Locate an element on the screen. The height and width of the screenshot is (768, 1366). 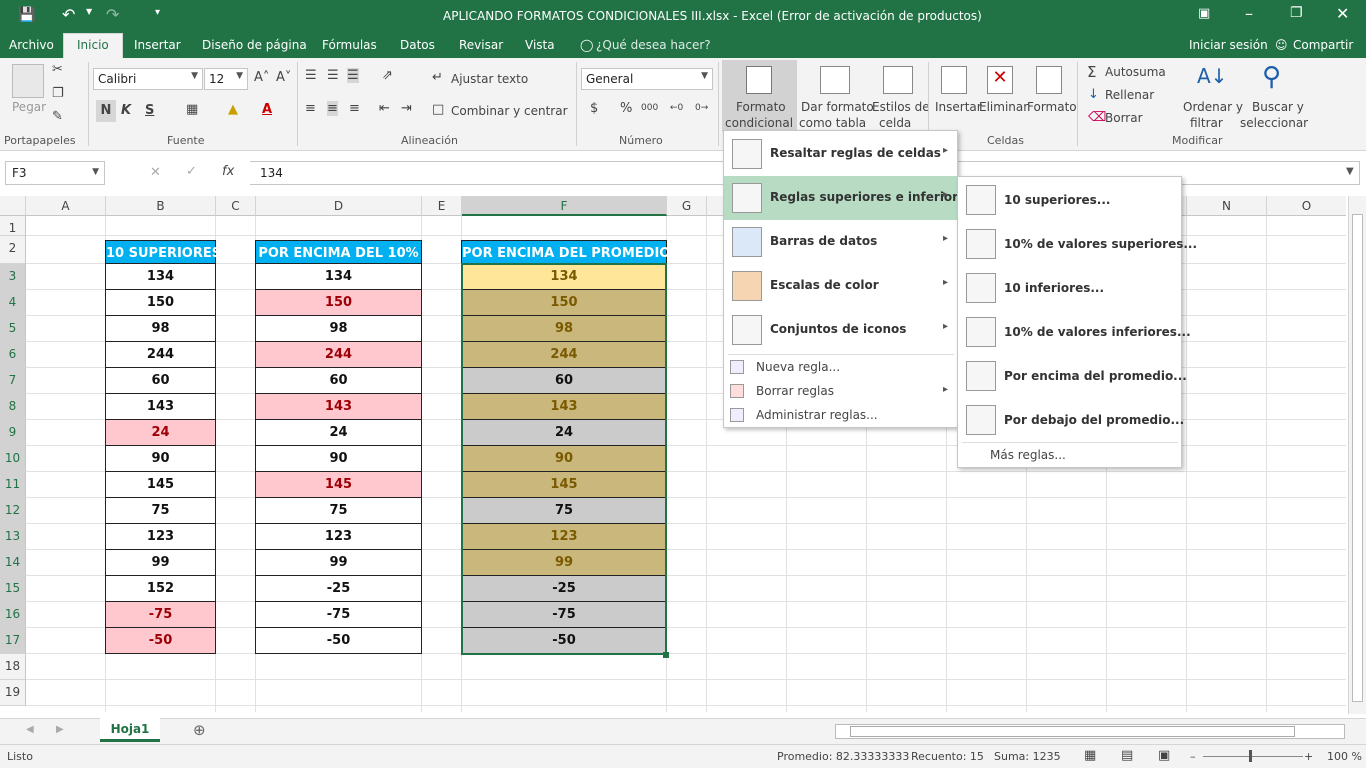
number-format-combo: General ▼ is located at coordinates (647, 79).